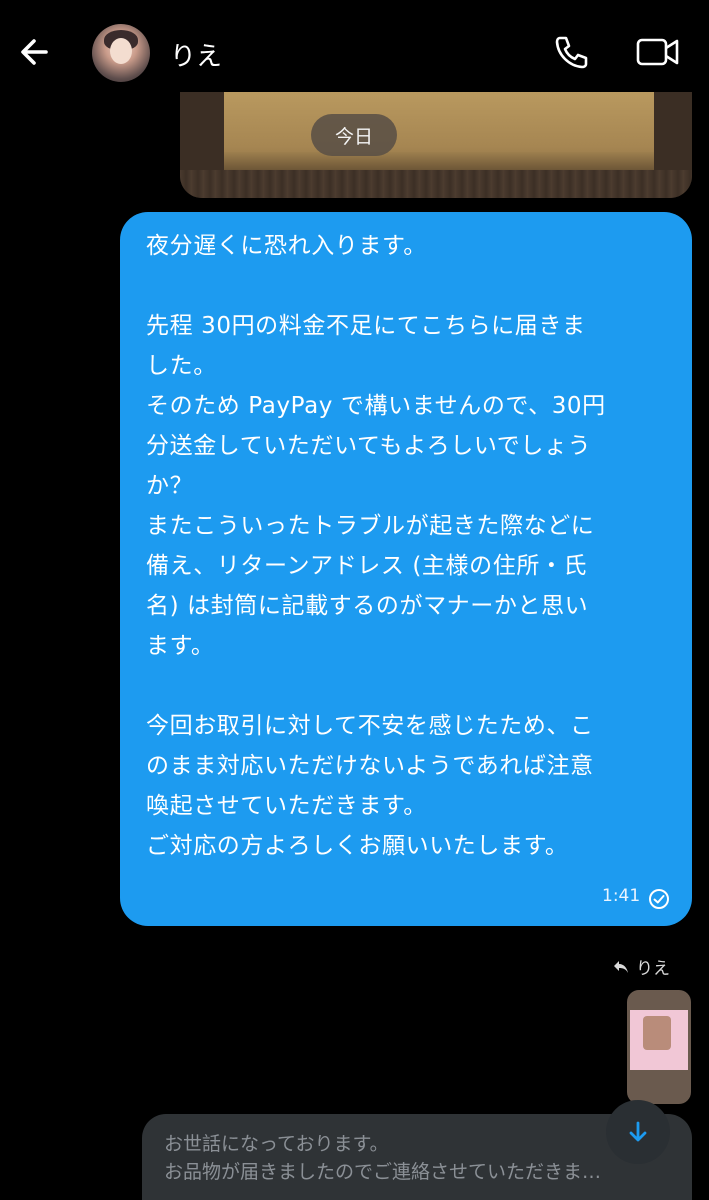  I want to click on avatar-face, so click(121, 51).